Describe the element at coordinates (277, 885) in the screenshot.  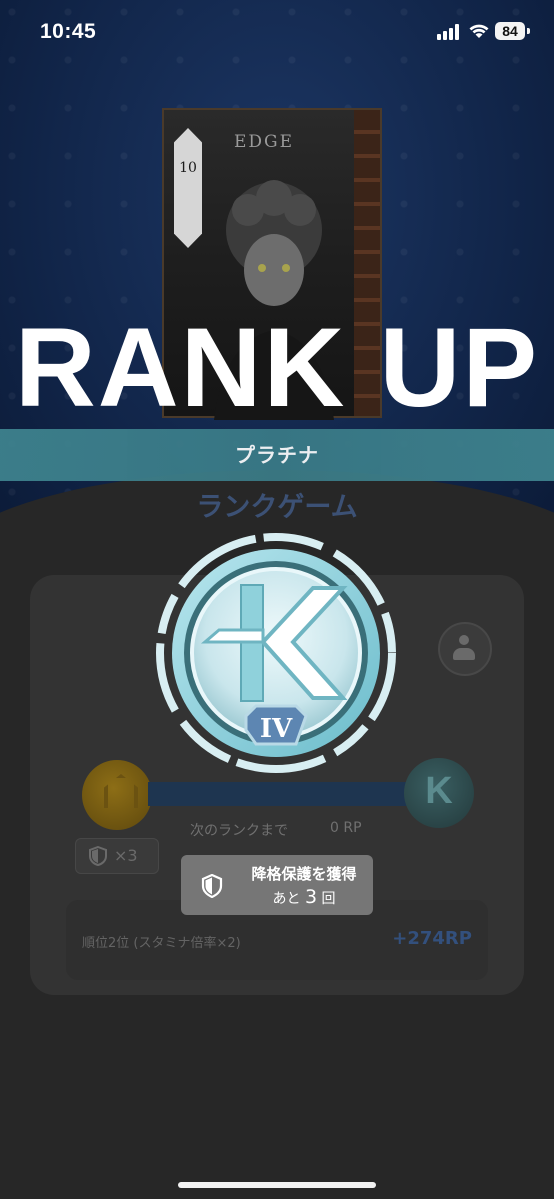
I see `demotion-protection-toast: 降格保護を獲得 あと 3 回` at that location.